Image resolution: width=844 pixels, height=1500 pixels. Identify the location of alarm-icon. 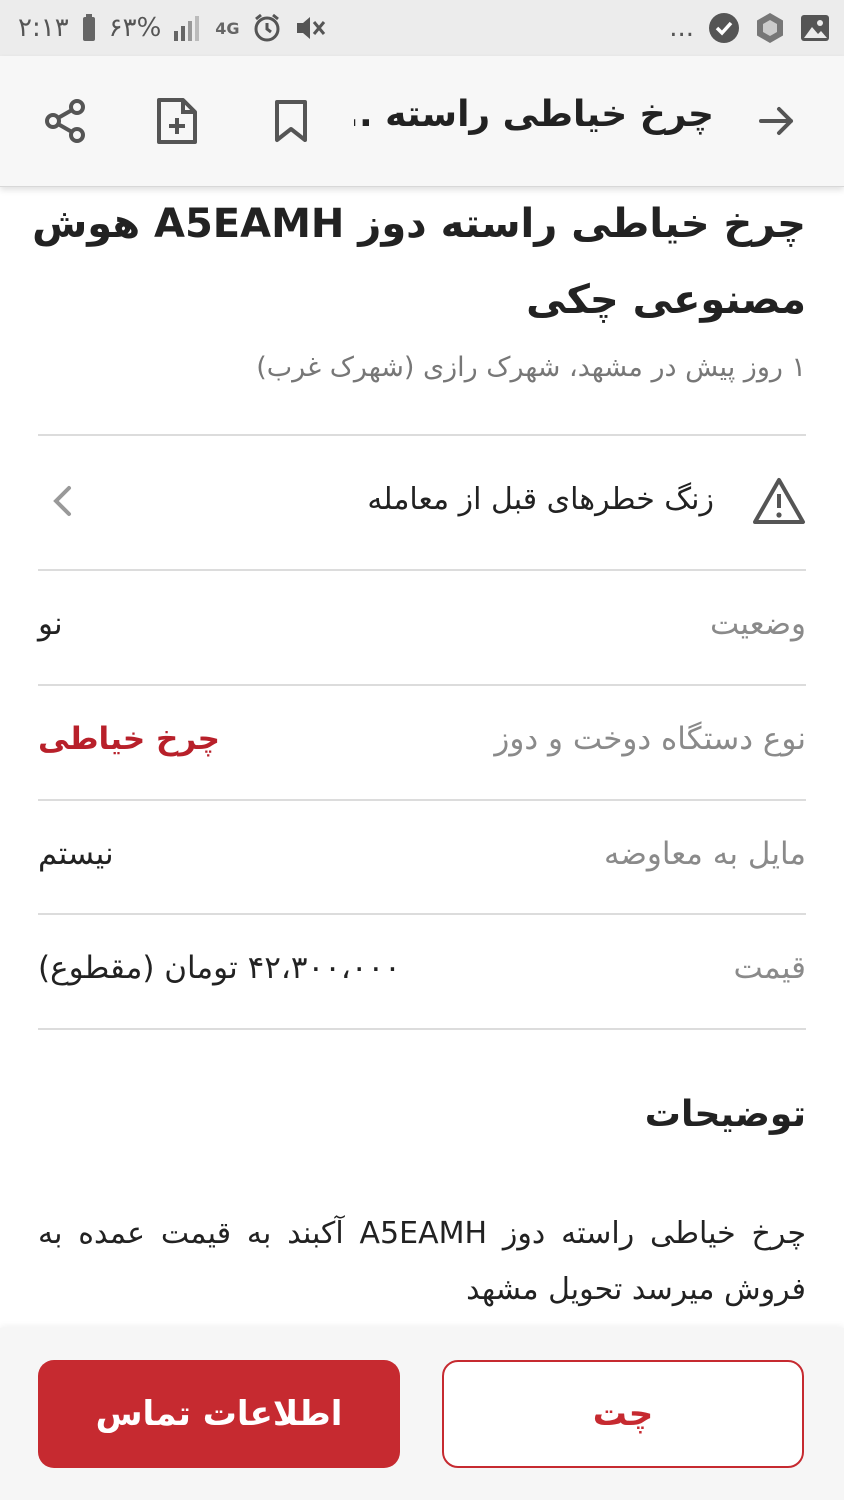
(267, 28).